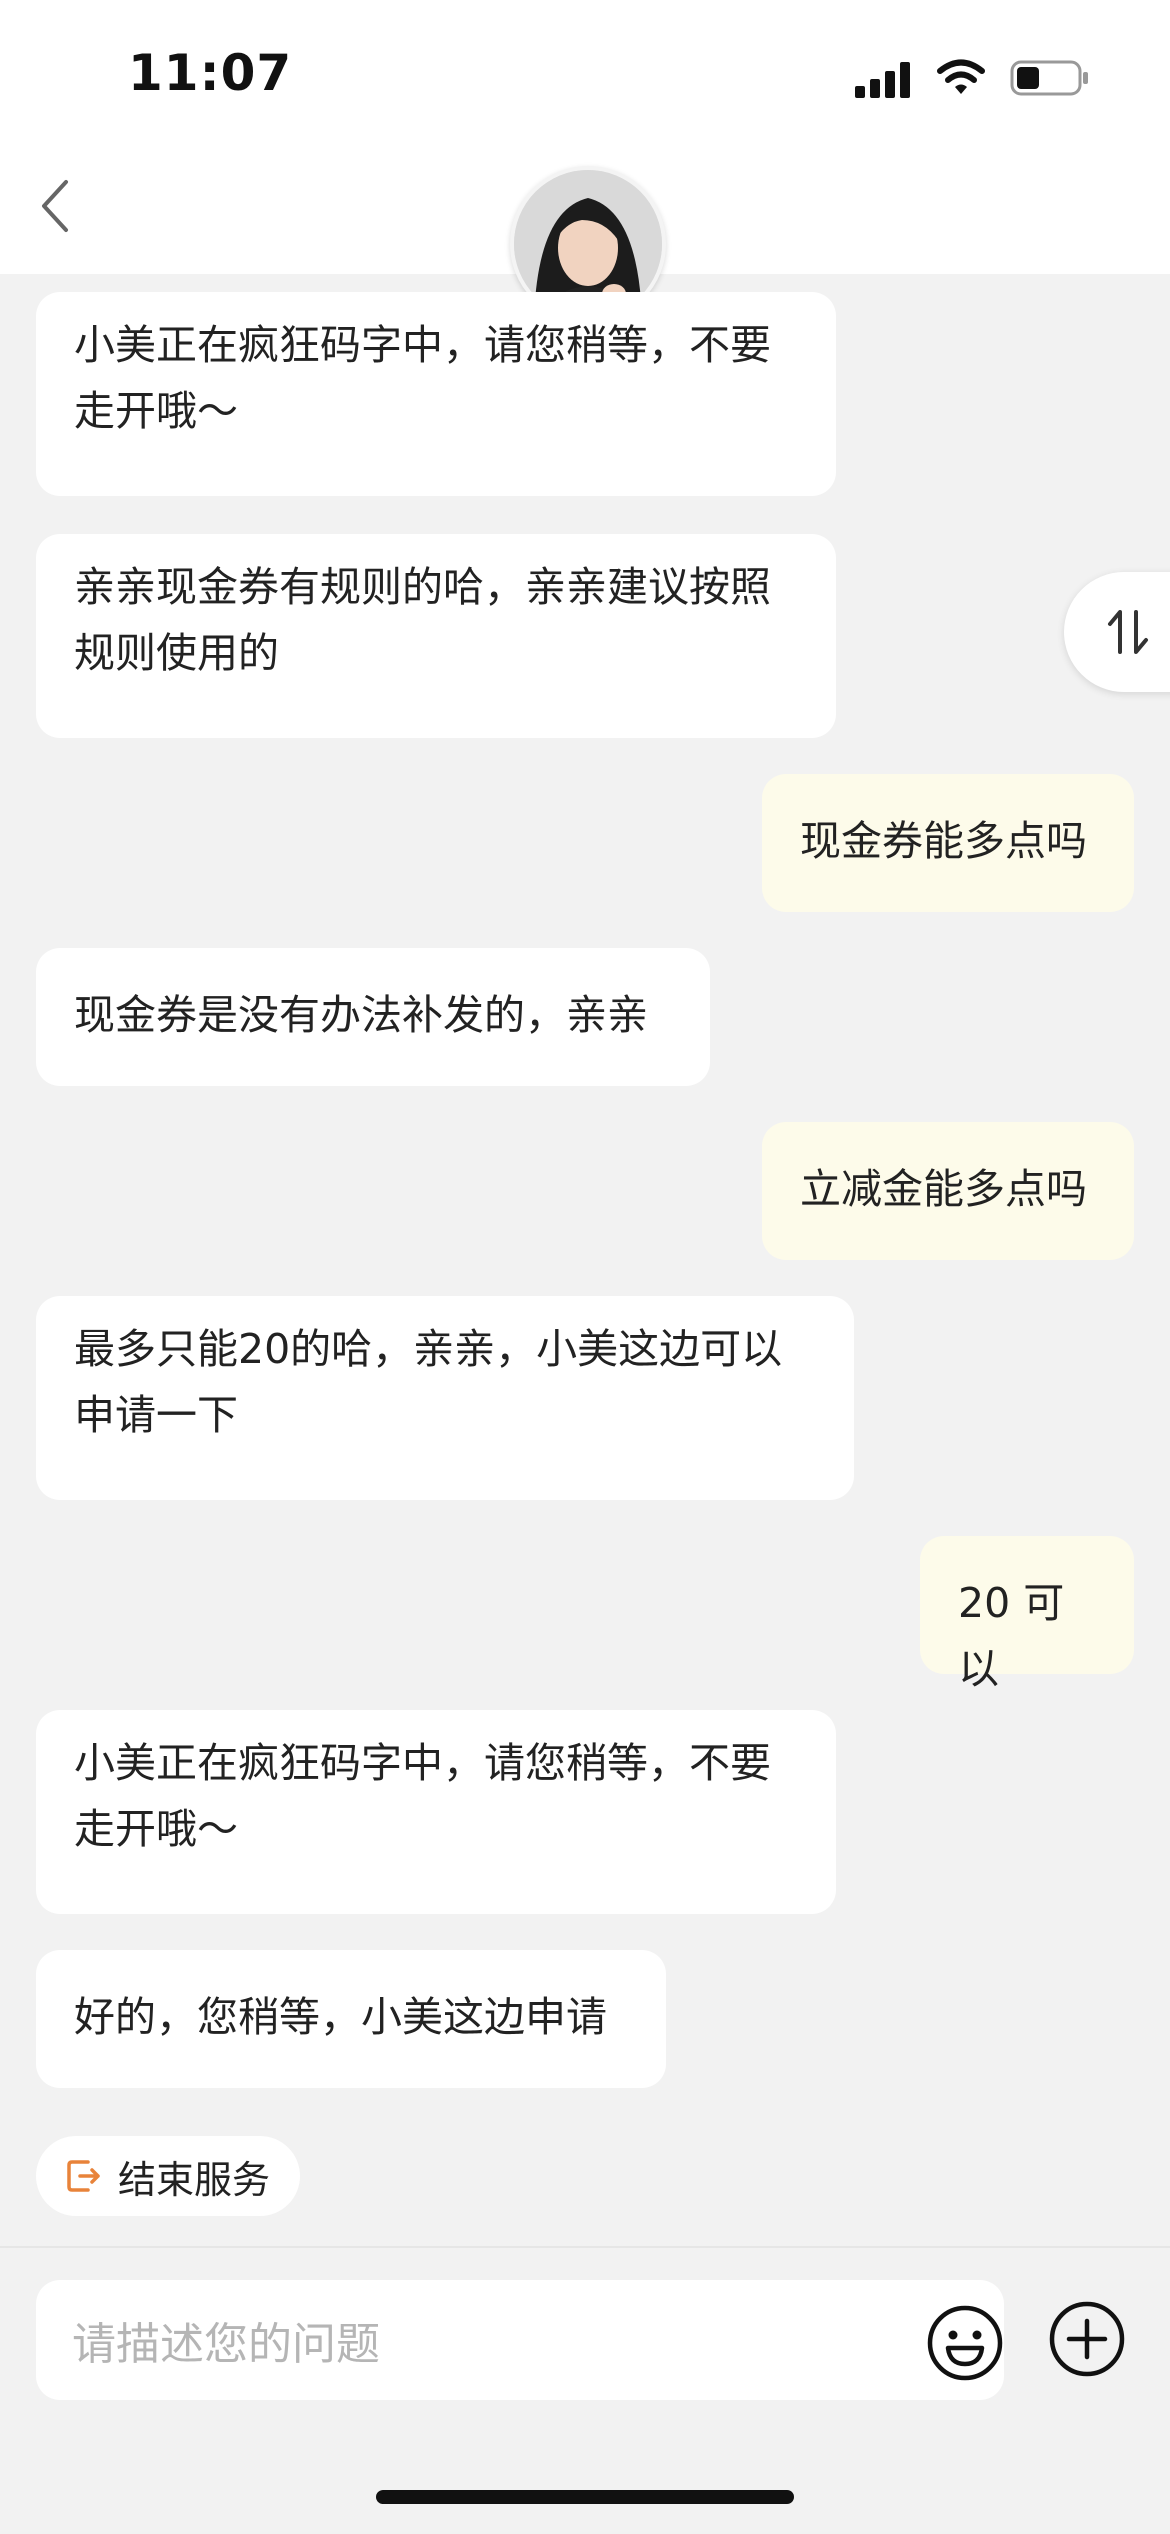 Image resolution: width=1170 pixels, height=2534 pixels. I want to click on home-indicator, so click(585, 2497).